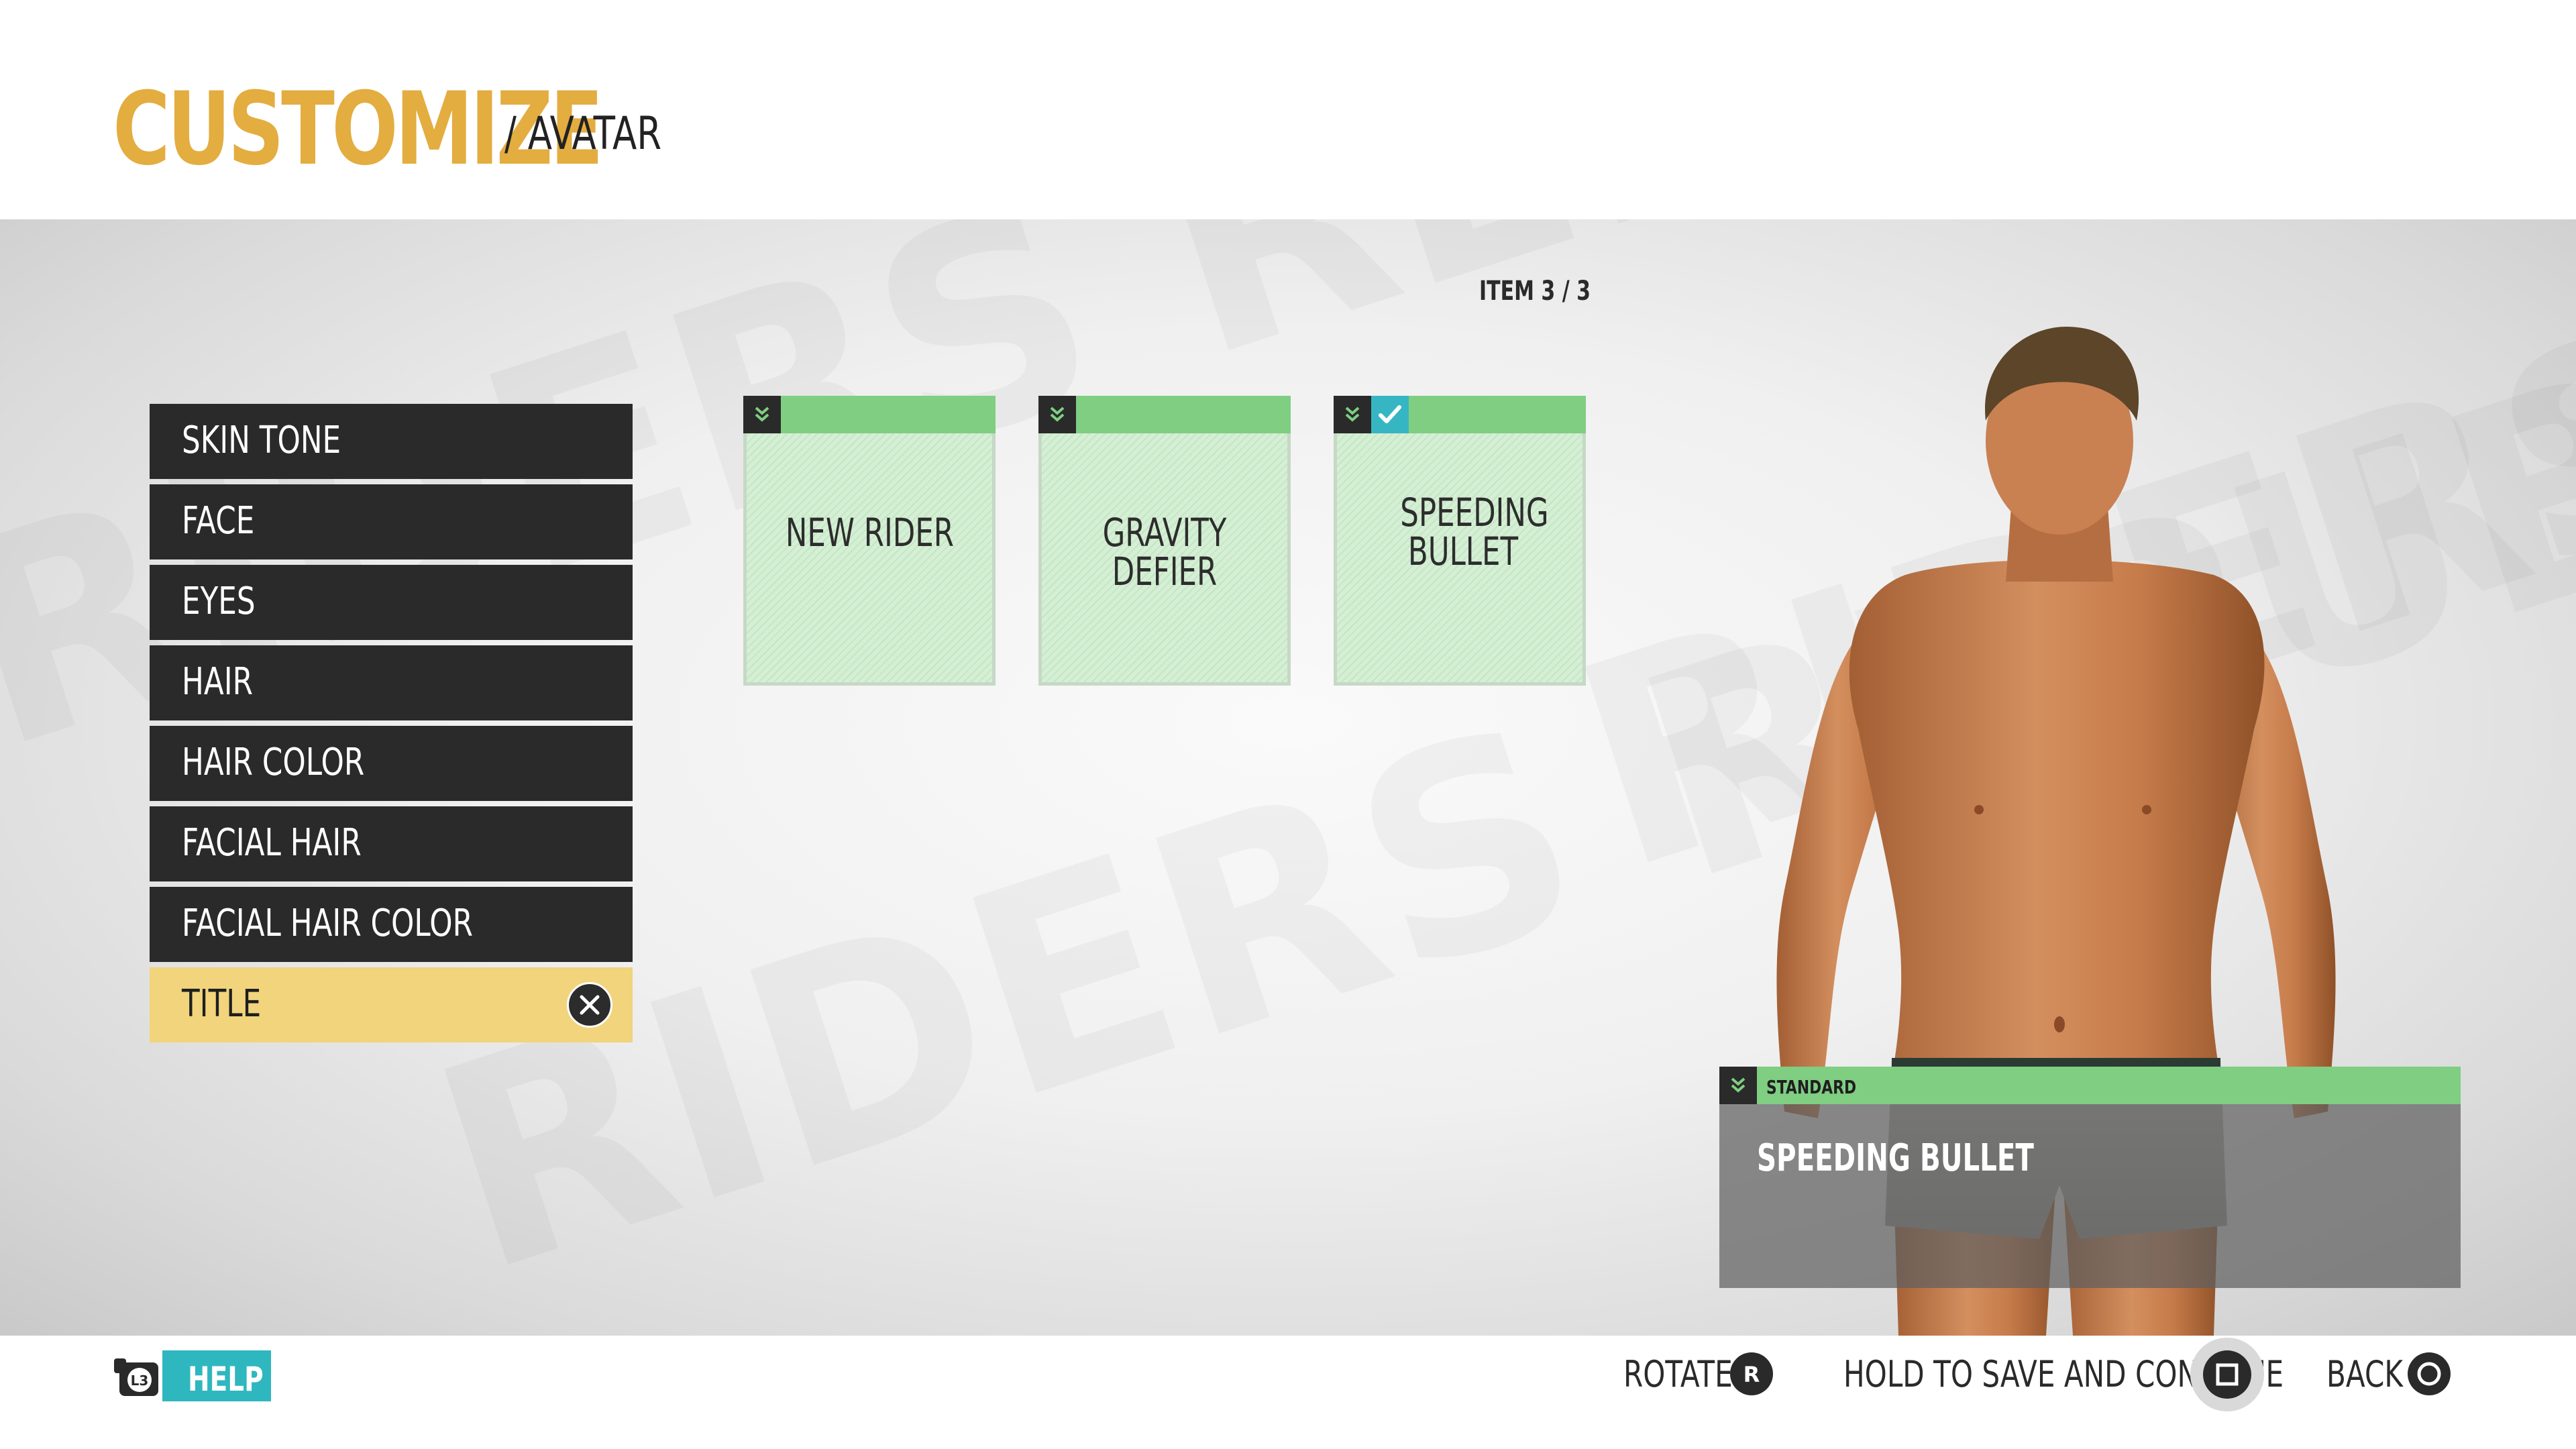 The width and height of the screenshot is (2576, 1449). Describe the element at coordinates (391, 521) in the screenshot. I see `menu-item-face: FACE` at that location.